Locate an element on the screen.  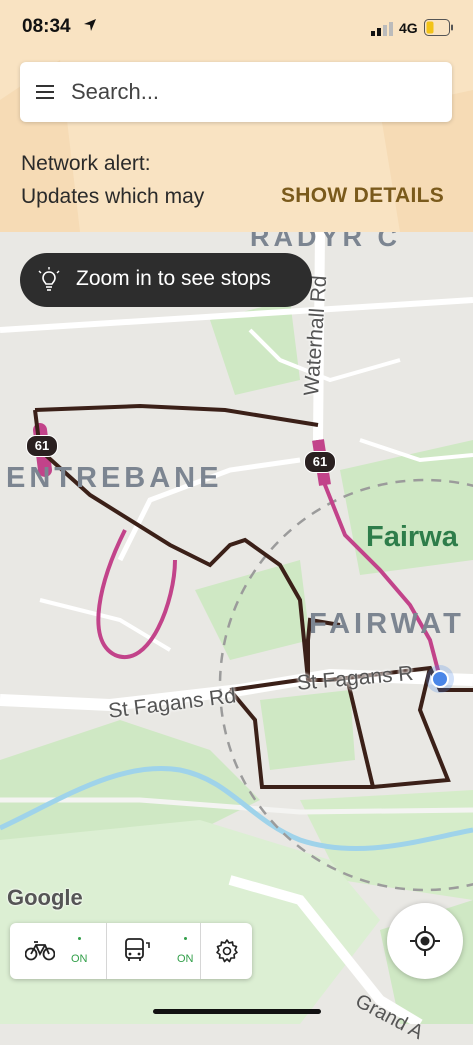
locate-me-button is located at coordinates (425, 941).